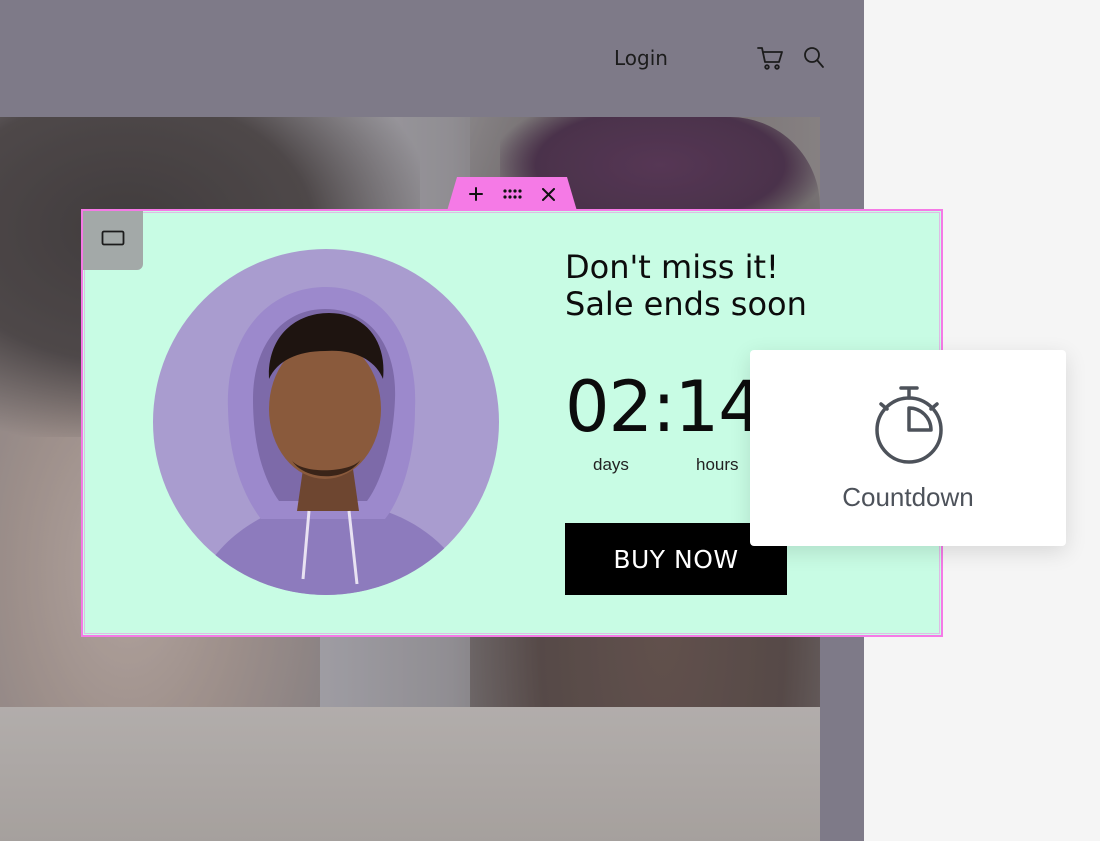 The height and width of the screenshot is (841, 1100). What do you see at coordinates (909, 426) in the screenshot?
I see `stopwatch-icon` at bounding box center [909, 426].